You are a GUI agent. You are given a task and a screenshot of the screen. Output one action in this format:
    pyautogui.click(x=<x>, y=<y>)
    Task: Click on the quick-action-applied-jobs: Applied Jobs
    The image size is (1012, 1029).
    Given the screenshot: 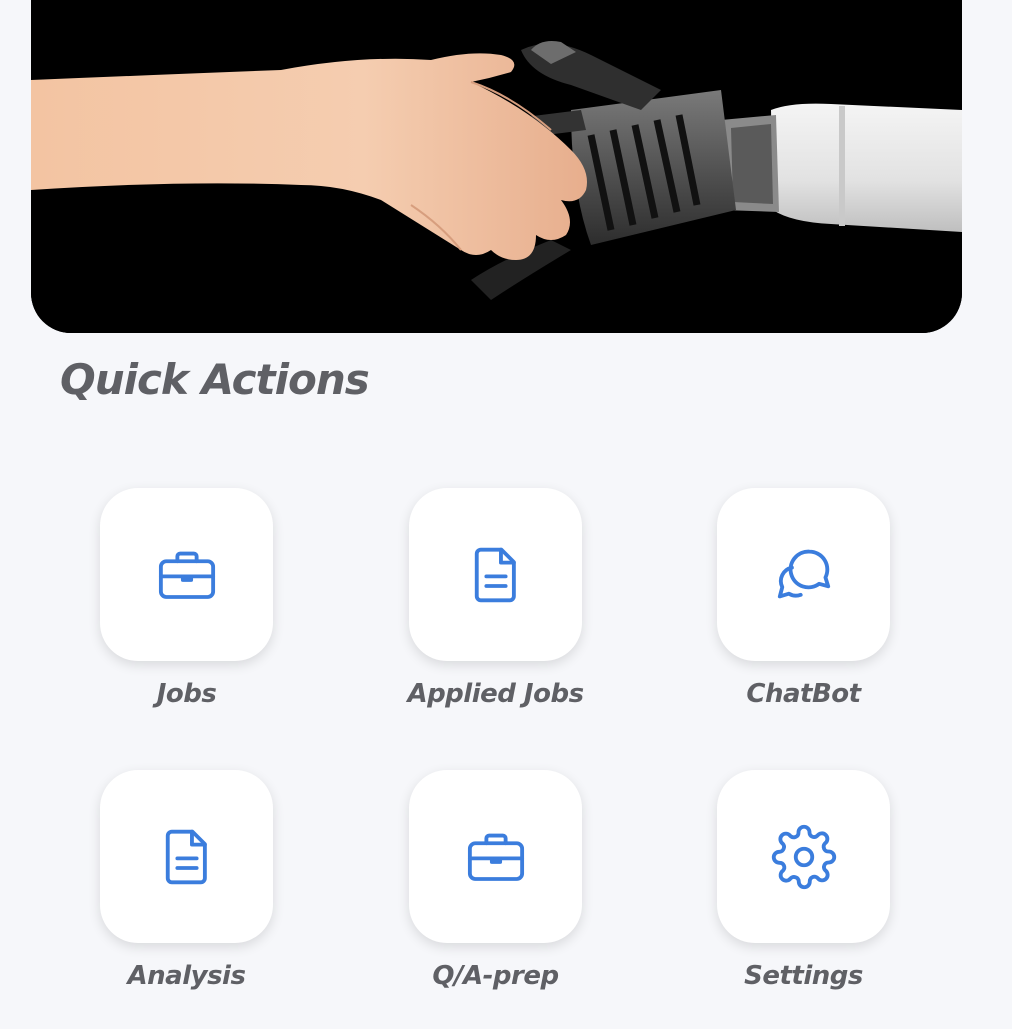 What is the action you would take?
    pyautogui.click(x=495, y=598)
    